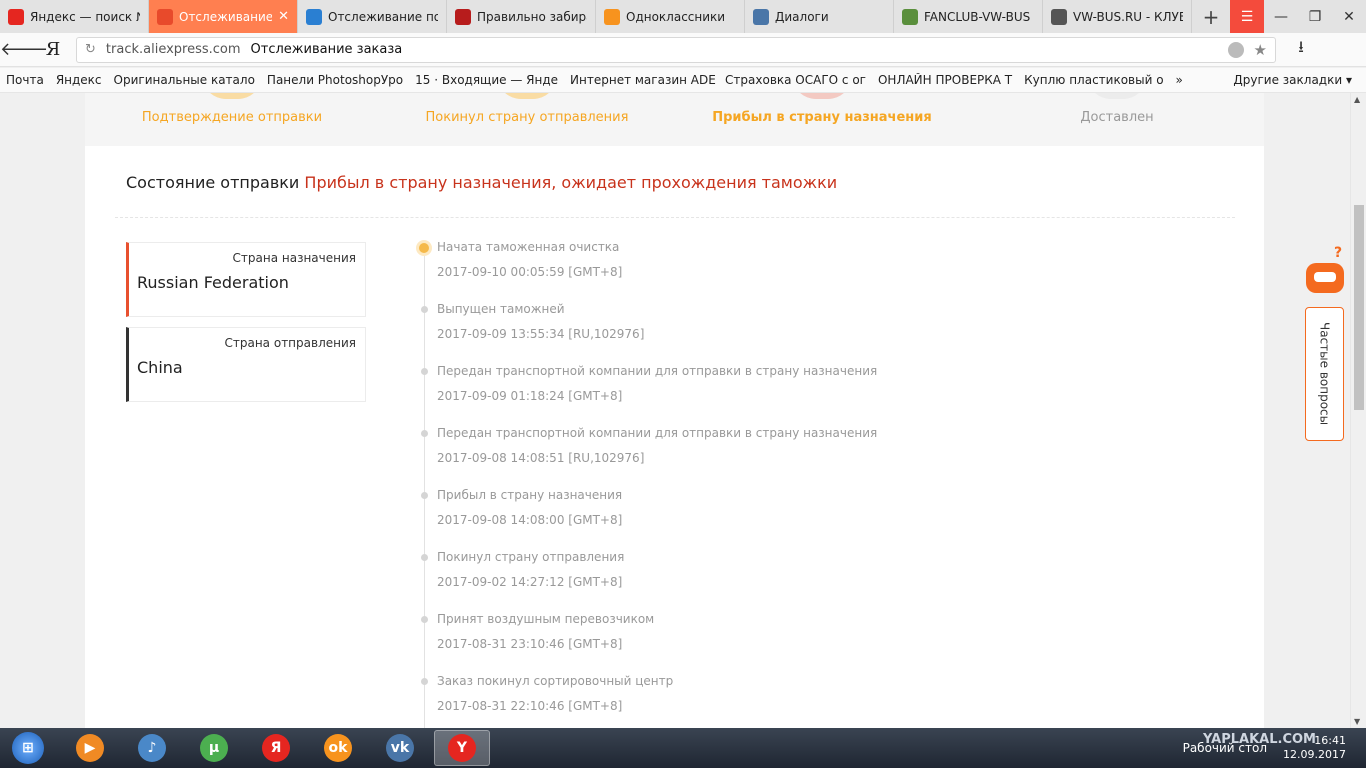 This screenshot has height=768, width=1366. I want to click on scroll-down-arrow-icon: ▼, so click(1357, 721).